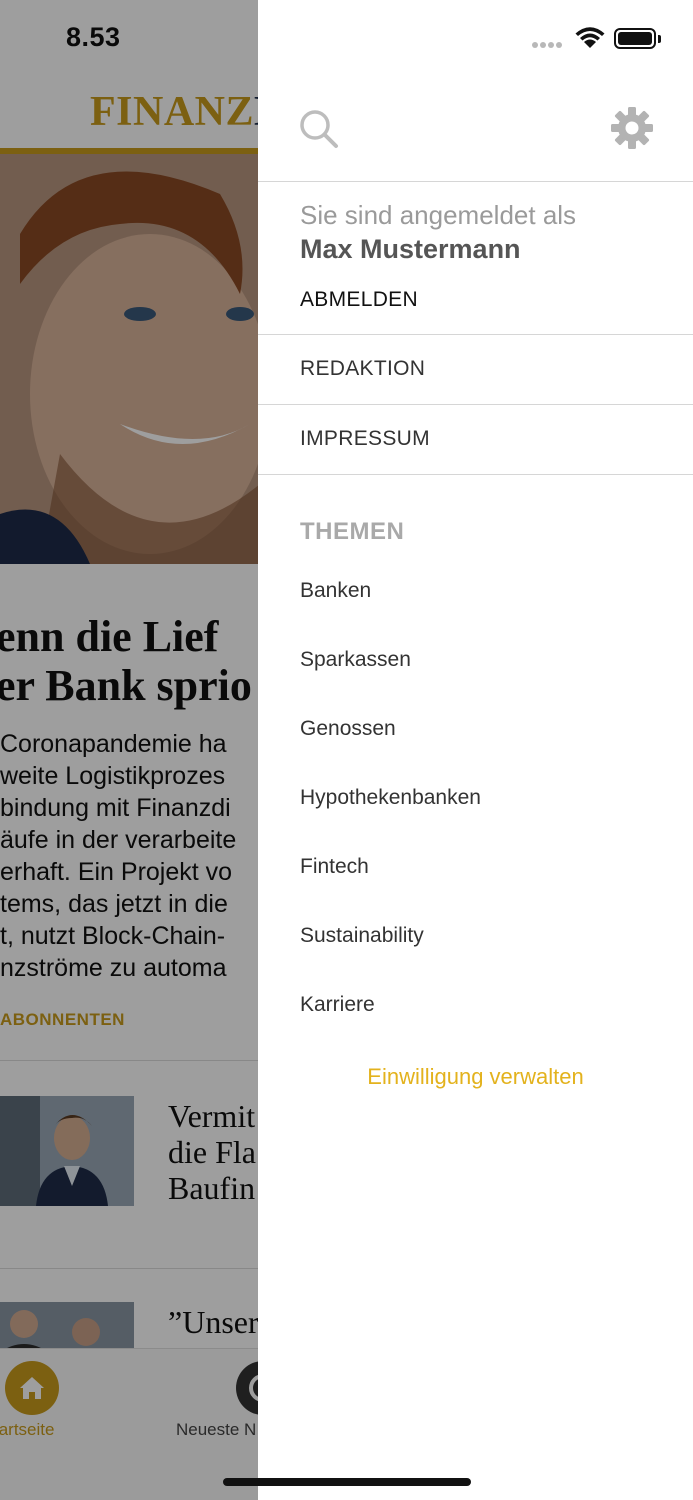  What do you see at coordinates (347, 1482) in the screenshot?
I see `home-indicator` at bounding box center [347, 1482].